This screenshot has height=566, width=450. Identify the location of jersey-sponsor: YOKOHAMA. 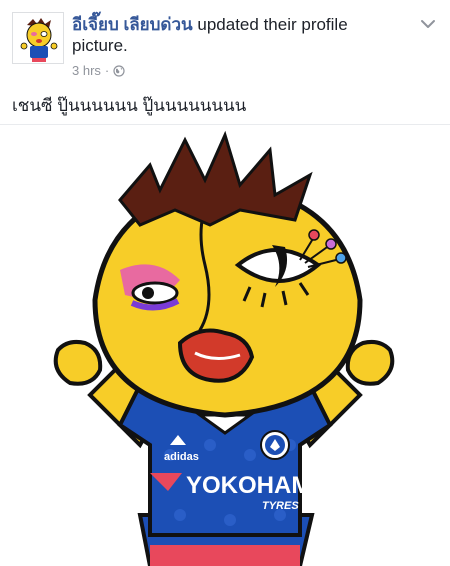
(257, 485).